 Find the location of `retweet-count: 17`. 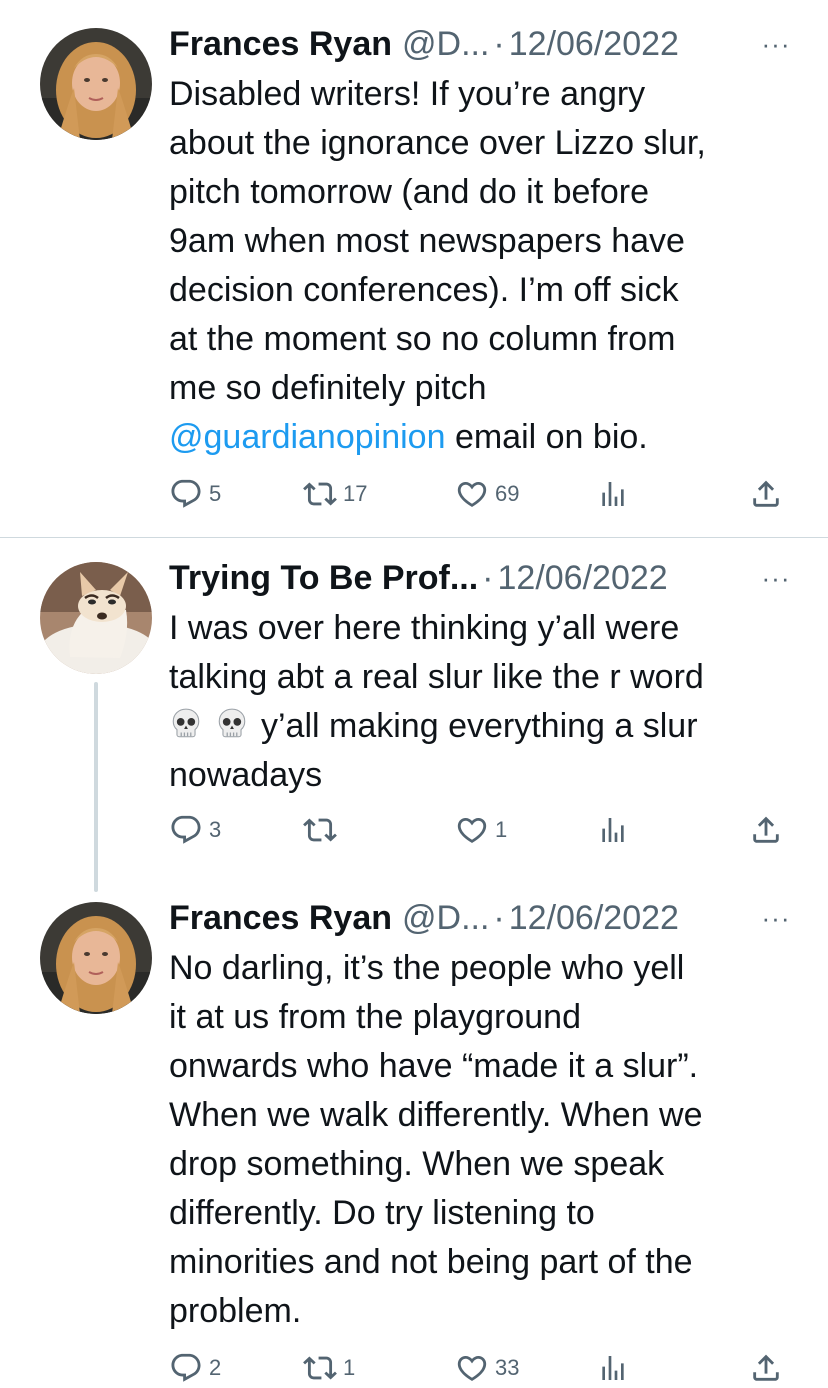

retweet-count: 17 is located at coordinates (355, 493).